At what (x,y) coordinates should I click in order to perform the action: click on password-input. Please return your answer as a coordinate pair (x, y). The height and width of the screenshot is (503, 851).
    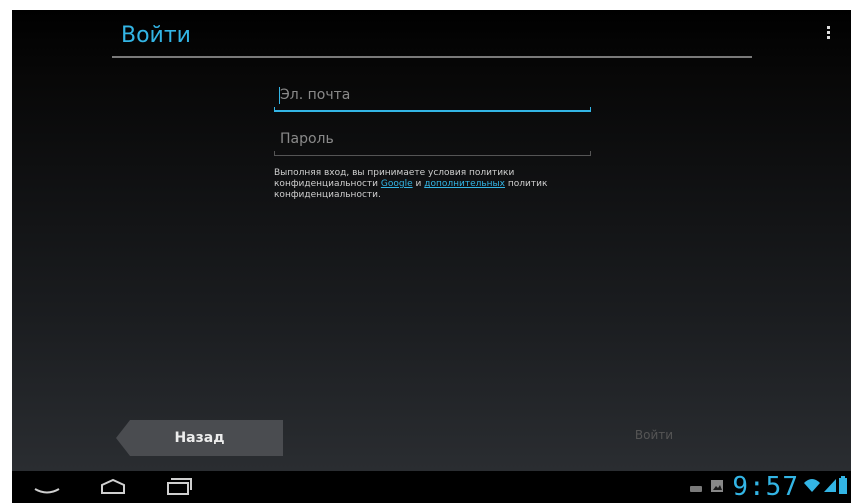
    Looking at the image, I should click on (432, 139).